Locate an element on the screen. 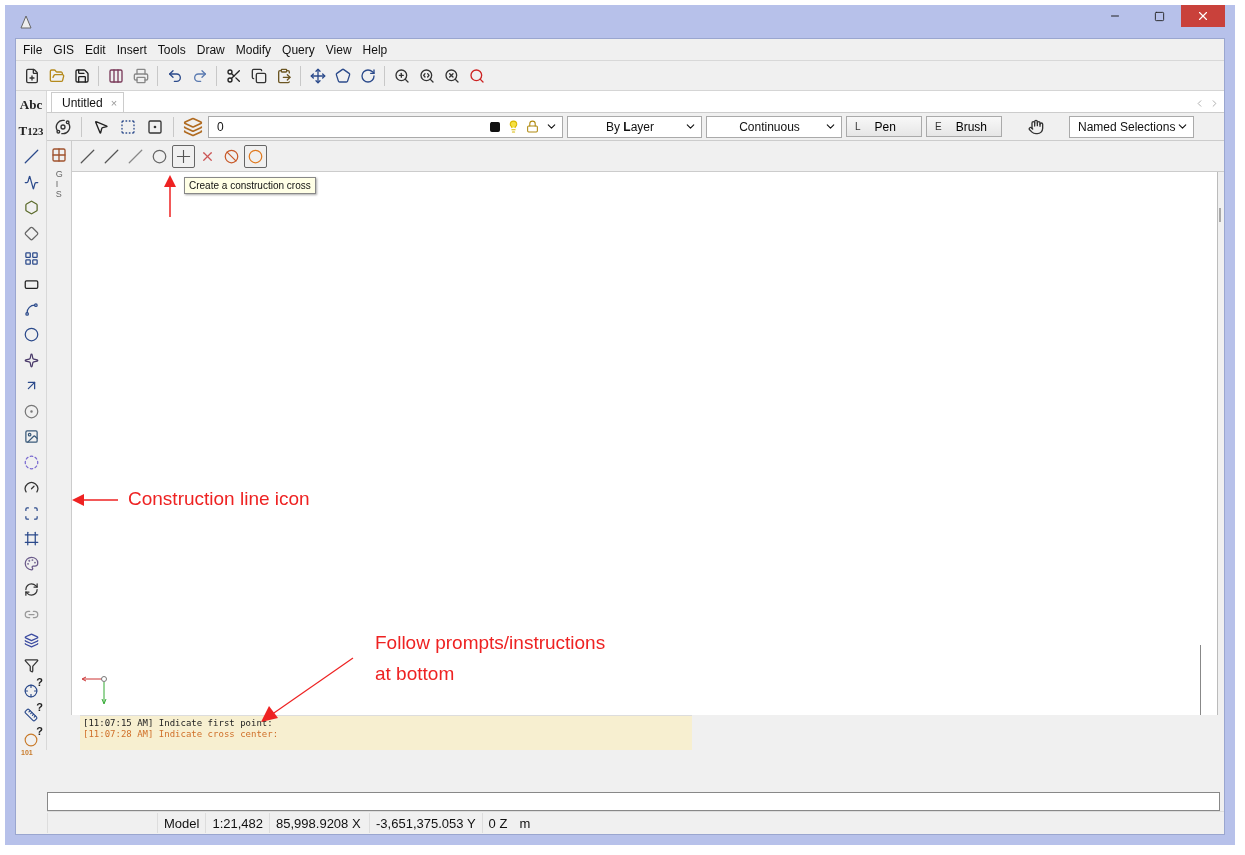 Image resolution: width=1245 pixels, height=855 pixels. cross-icon is located at coordinates (183, 156).